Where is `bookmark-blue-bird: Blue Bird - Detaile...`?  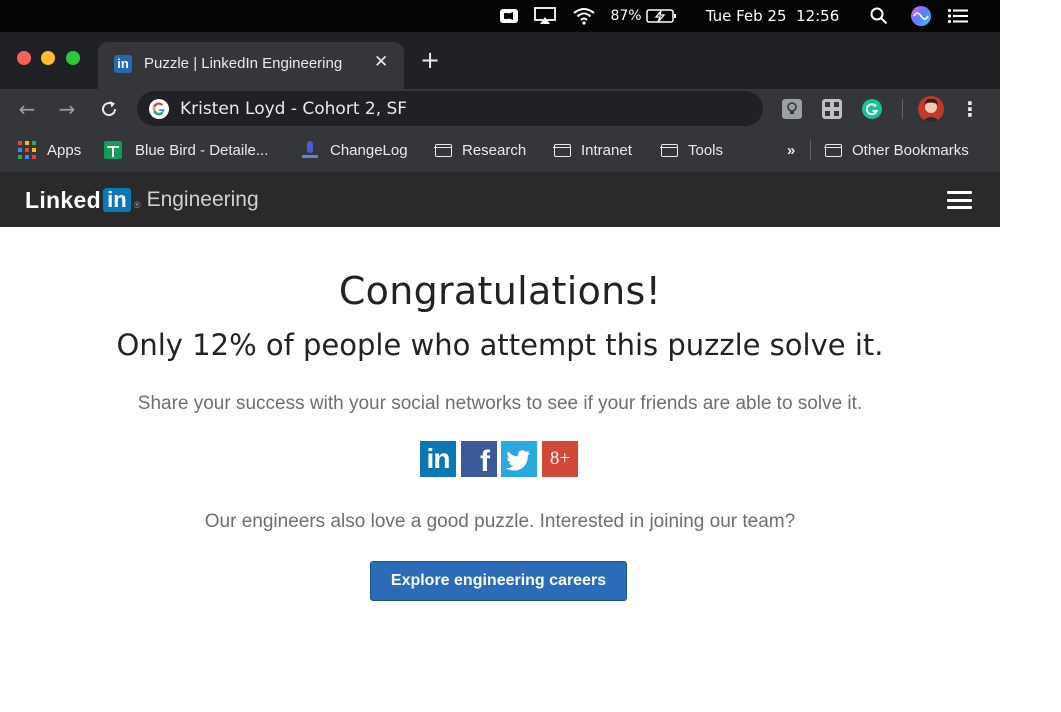
bookmark-blue-bird: Blue Bird - Detaile... is located at coordinates (186, 150).